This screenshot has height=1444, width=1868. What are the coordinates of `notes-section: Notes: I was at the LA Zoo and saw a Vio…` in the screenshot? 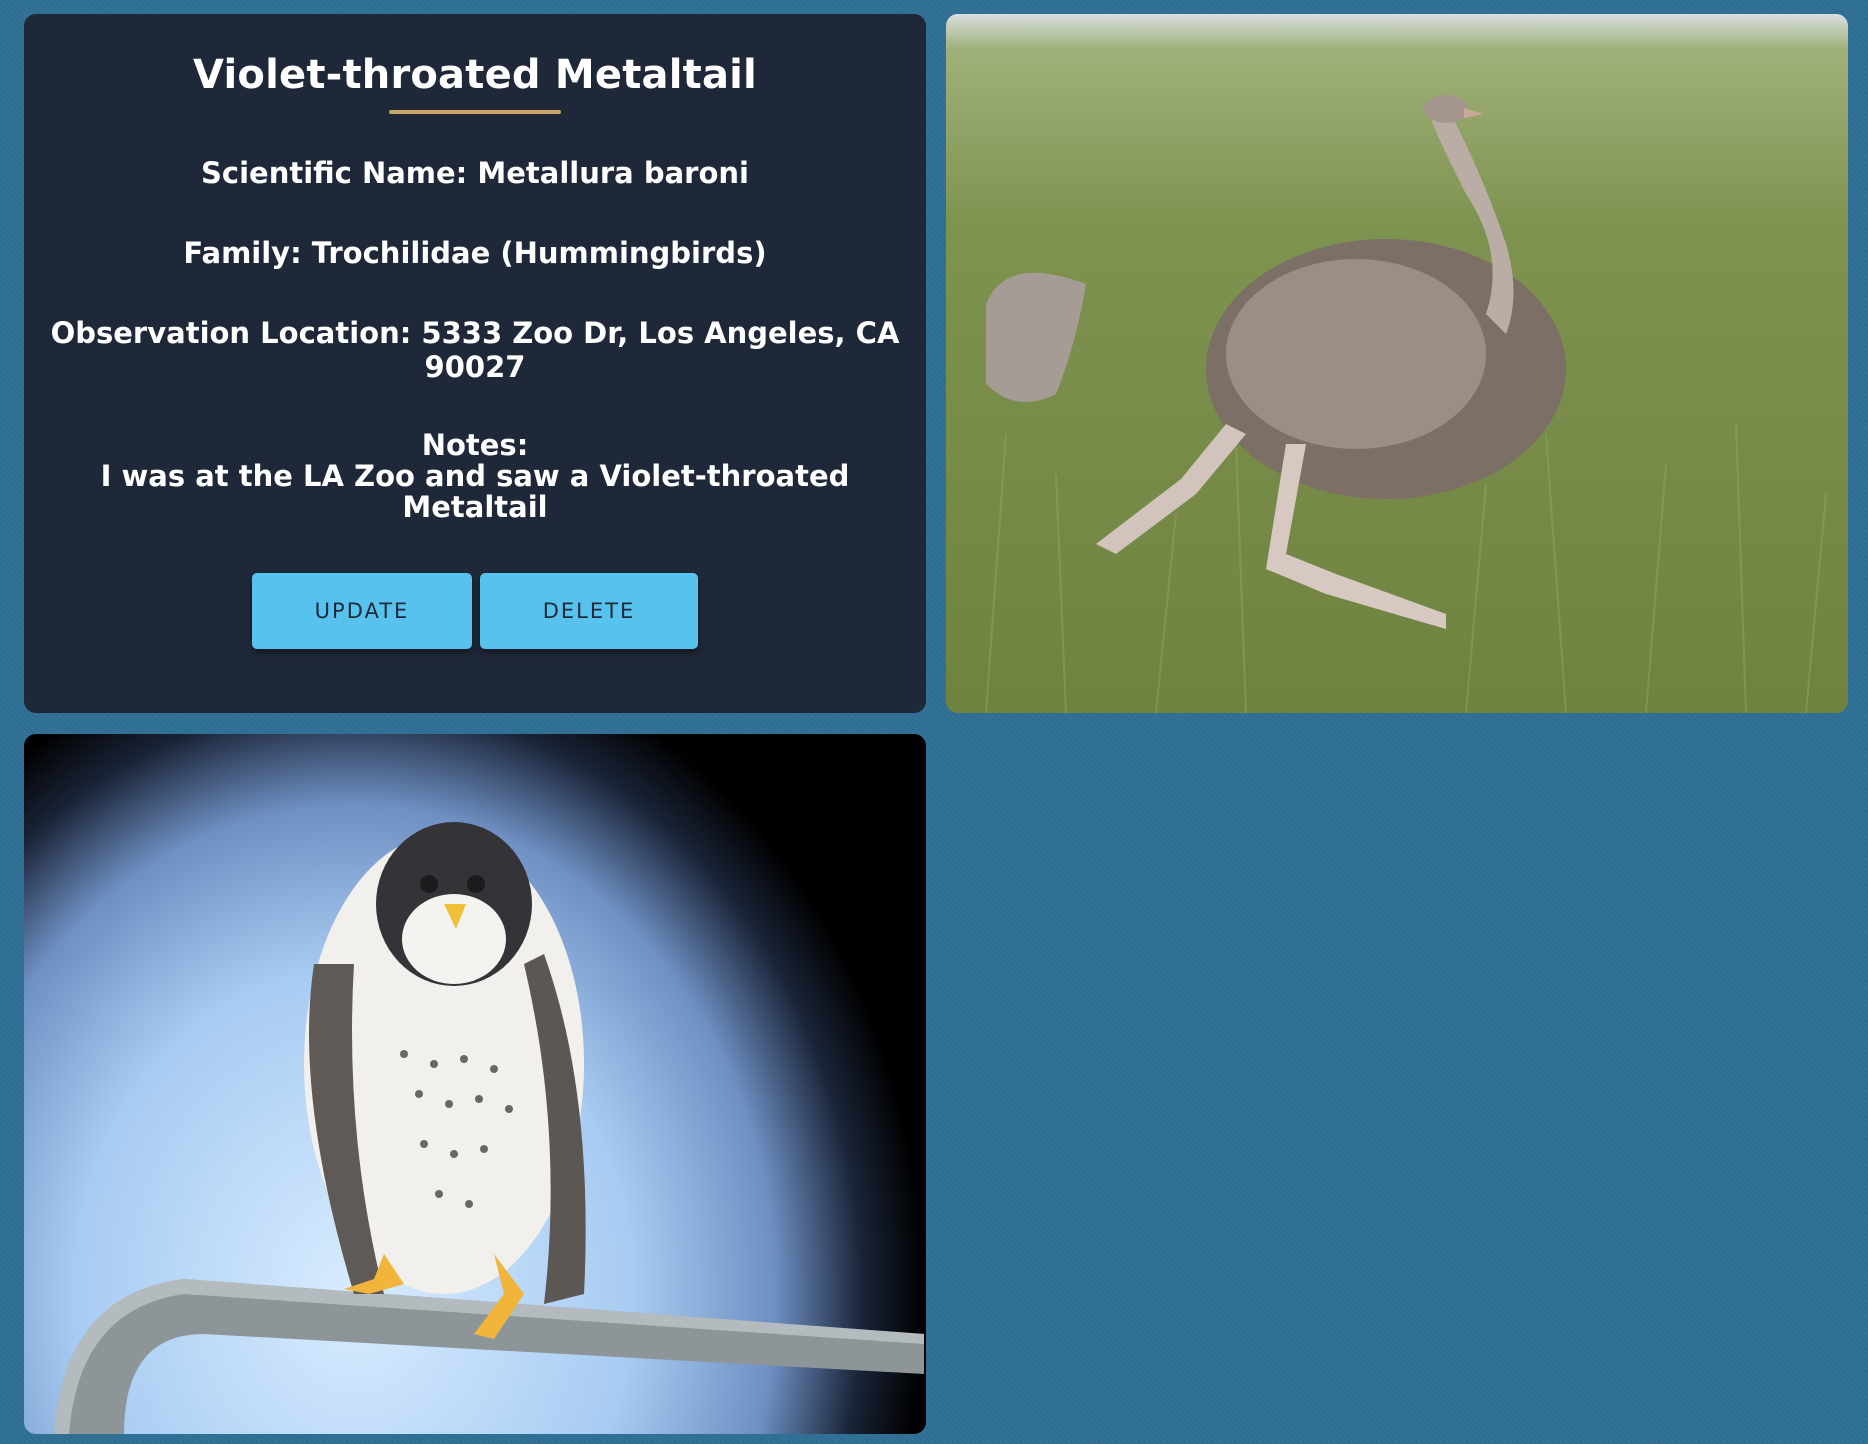 It's located at (475, 476).